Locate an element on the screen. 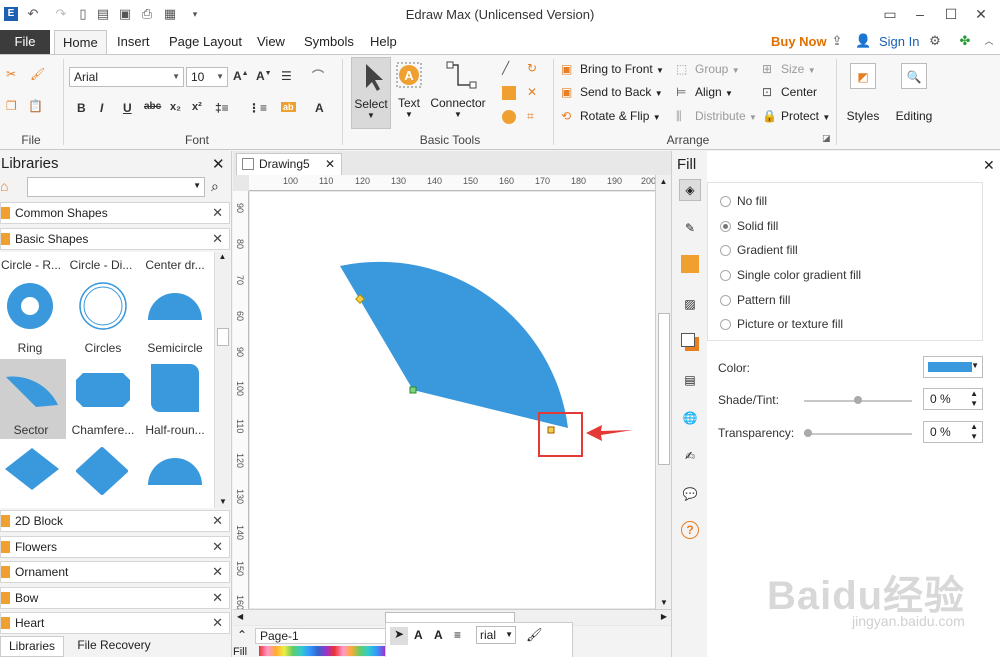 The image size is (1000, 657). close-fill-panel-icon: ✕ is located at coordinates (989, 165).